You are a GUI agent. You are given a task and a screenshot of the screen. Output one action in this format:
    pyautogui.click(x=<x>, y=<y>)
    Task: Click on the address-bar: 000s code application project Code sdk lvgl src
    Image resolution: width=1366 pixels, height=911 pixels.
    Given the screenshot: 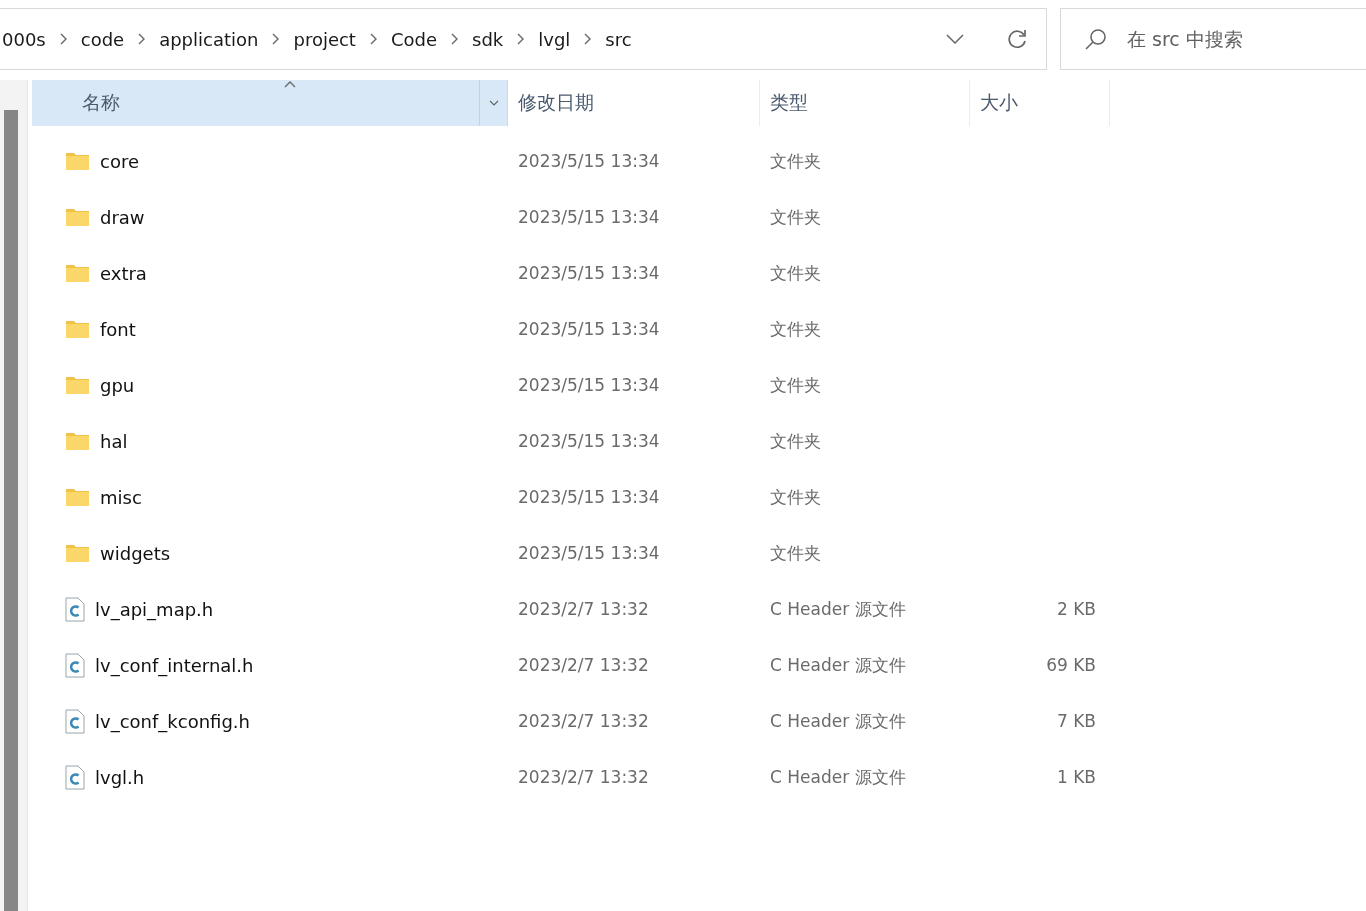 What is the action you would take?
    pyautogui.click(x=523, y=39)
    